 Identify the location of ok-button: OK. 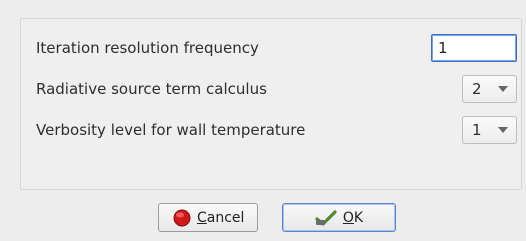
(339, 217).